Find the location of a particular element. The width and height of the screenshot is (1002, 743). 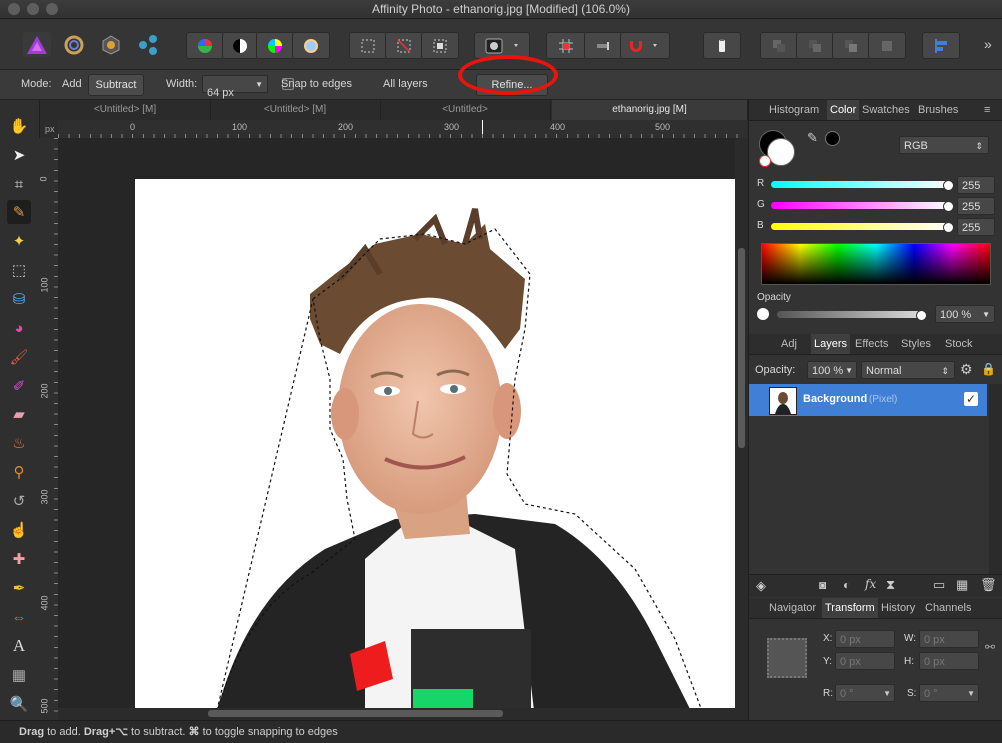

liquify-persona-icon is located at coordinates (74, 44).